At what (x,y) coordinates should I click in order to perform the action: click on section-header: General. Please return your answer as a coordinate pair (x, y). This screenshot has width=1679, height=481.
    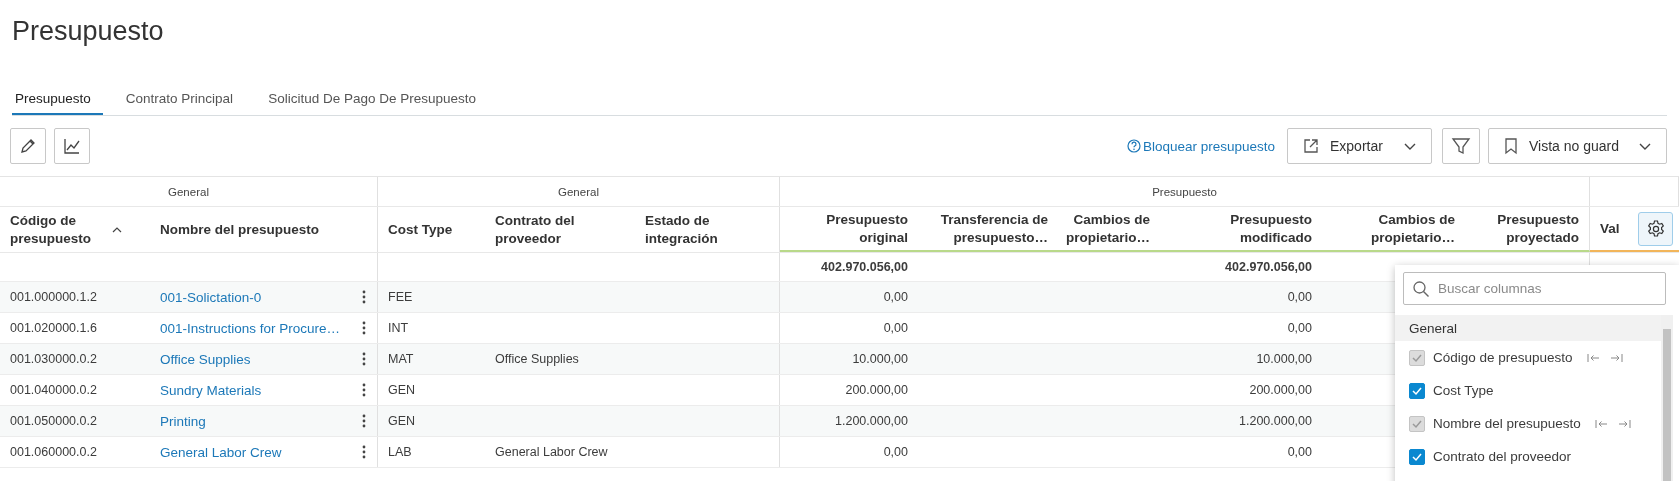
    Looking at the image, I should click on (1433, 328).